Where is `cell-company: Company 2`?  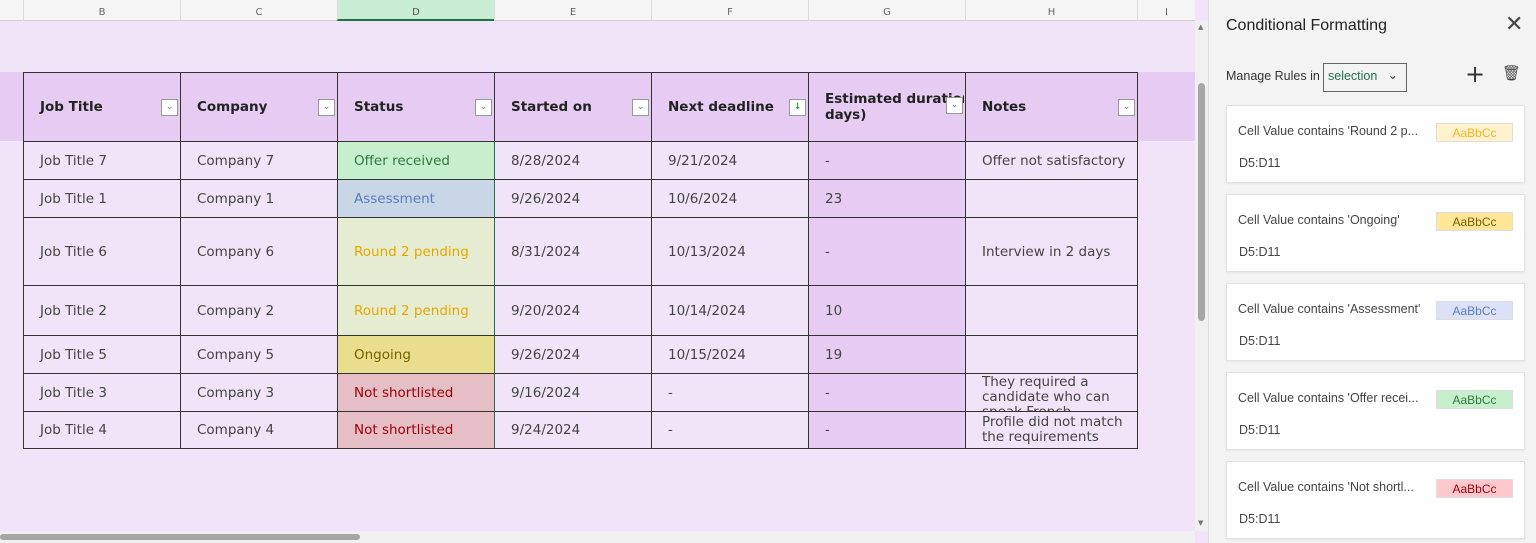 cell-company: Company 2 is located at coordinates (259, 310).